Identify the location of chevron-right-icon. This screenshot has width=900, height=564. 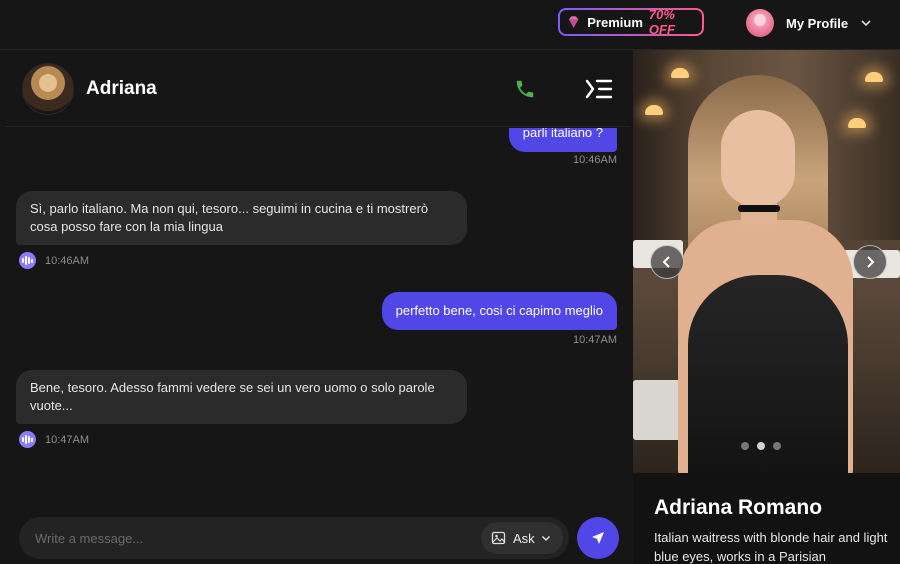
(871, 262).